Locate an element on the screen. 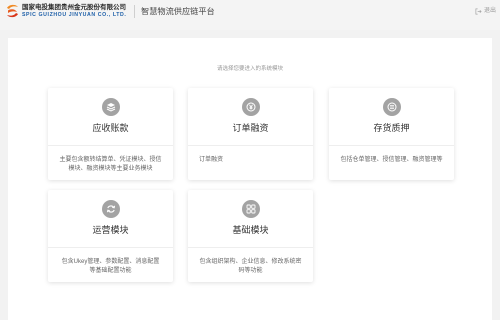 The image size is (500, 320). module-title: 应收账款 is located at coordinates (110, 128).